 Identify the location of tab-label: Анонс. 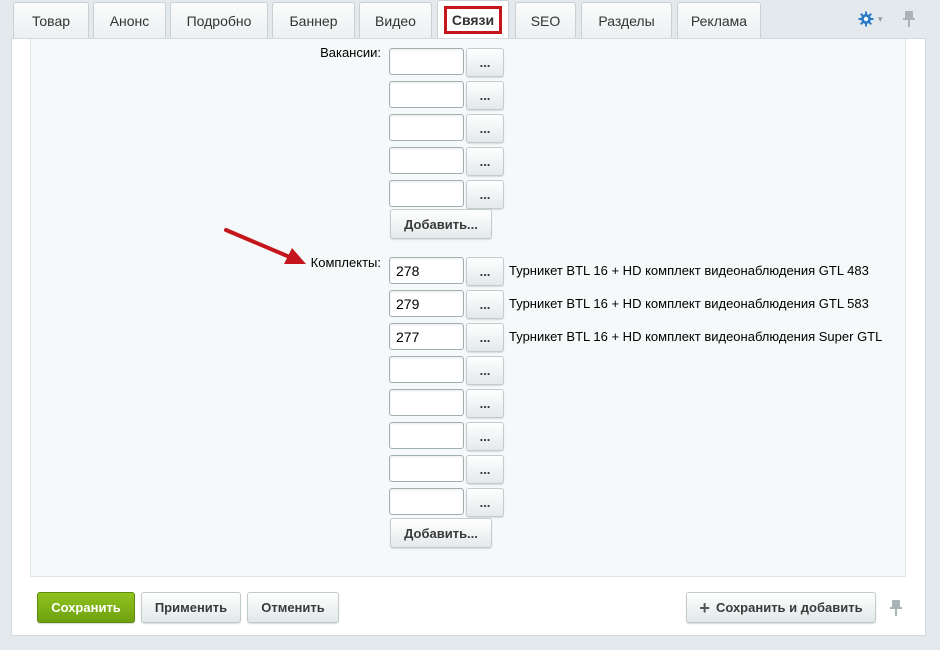
(129, 20).